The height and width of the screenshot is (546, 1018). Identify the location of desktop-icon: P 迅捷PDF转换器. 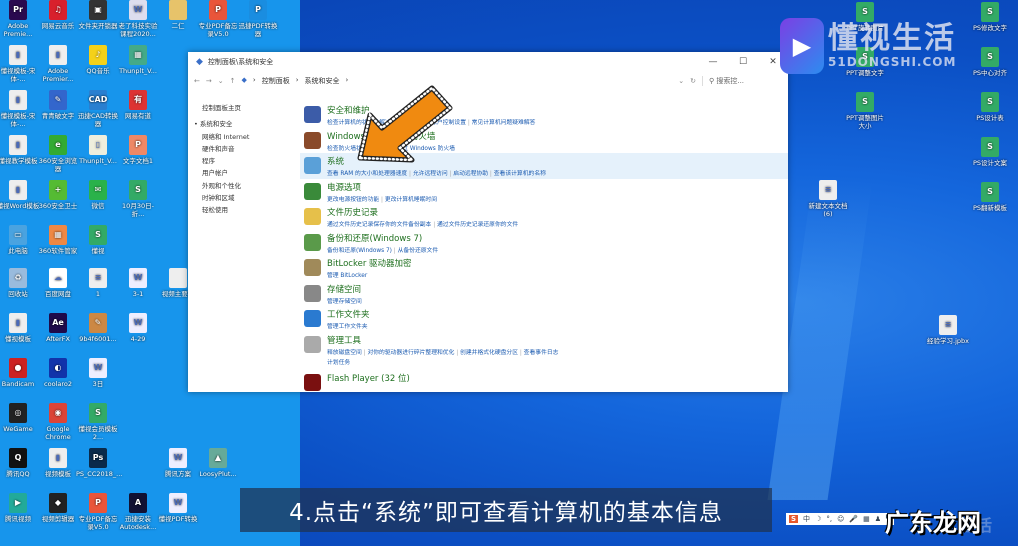
(258, 19).